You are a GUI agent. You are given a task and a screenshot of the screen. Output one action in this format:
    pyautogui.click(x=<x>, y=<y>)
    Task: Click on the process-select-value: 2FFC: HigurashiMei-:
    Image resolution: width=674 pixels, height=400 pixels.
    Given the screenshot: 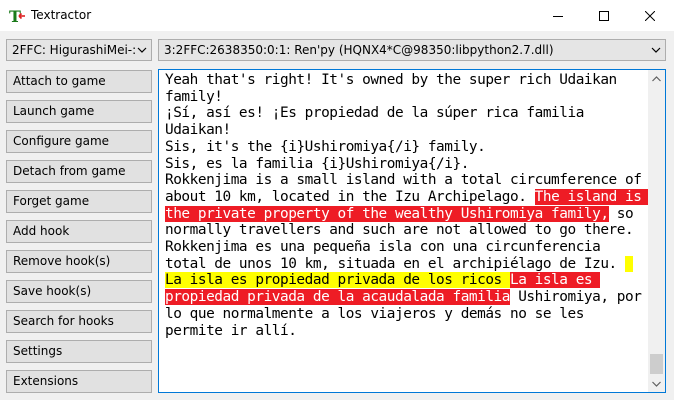 What is the action you would take?
    pyautogui.click(x=74, y=50)
    